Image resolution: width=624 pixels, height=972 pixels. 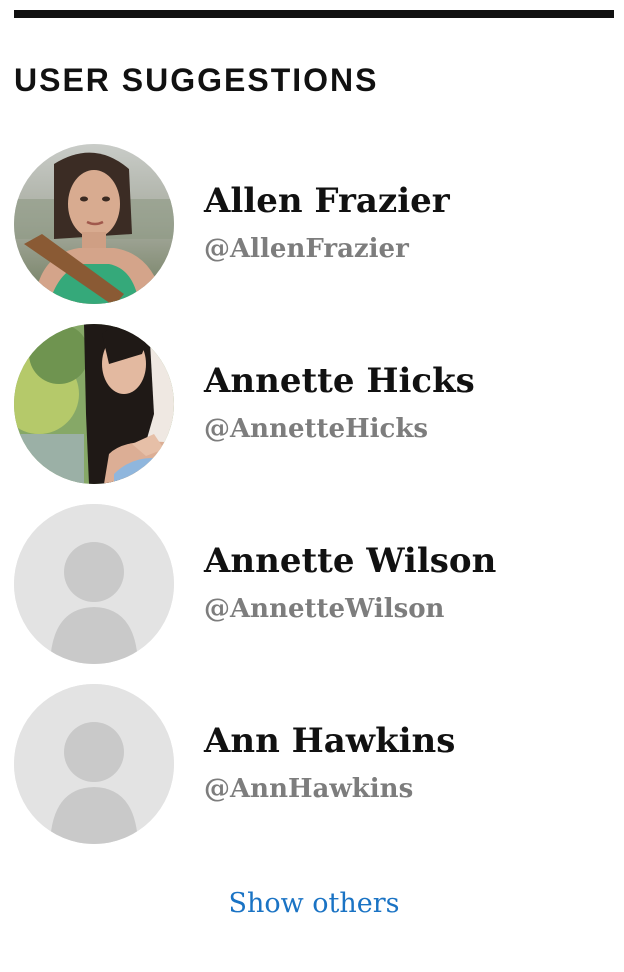 I want to click on top-divider, so click(x=314, y=14).